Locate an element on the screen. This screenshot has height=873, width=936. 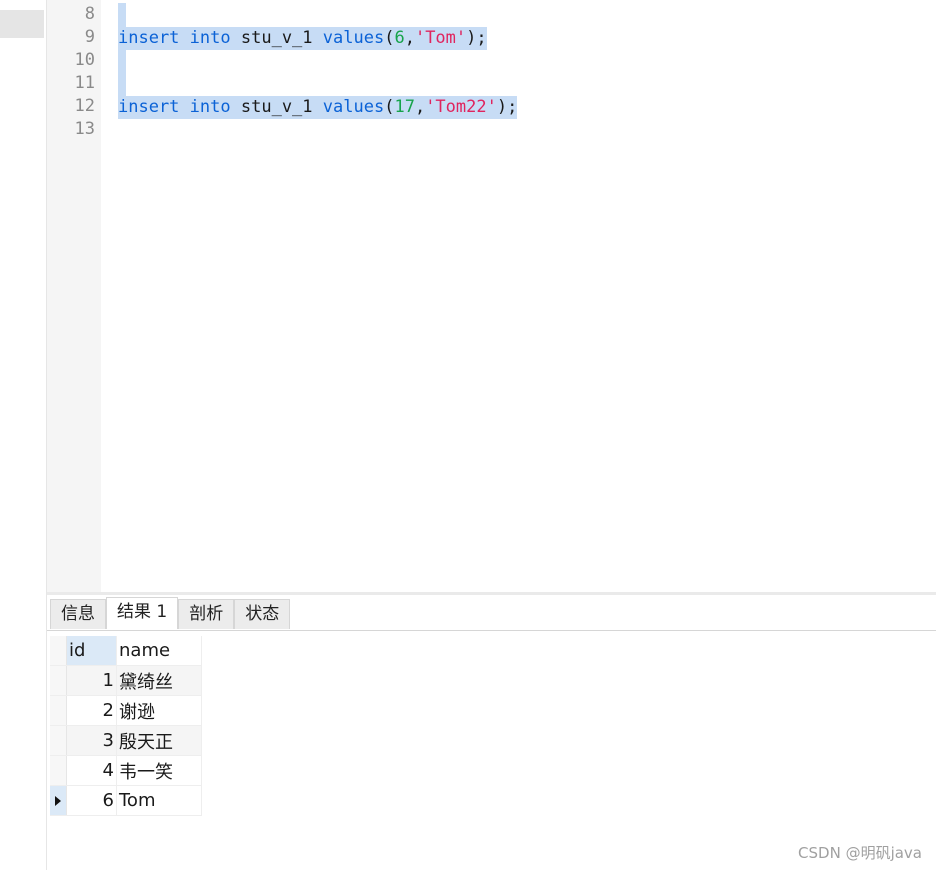
tab-result-1: 结果 1 is located at coordinates (142, 613).